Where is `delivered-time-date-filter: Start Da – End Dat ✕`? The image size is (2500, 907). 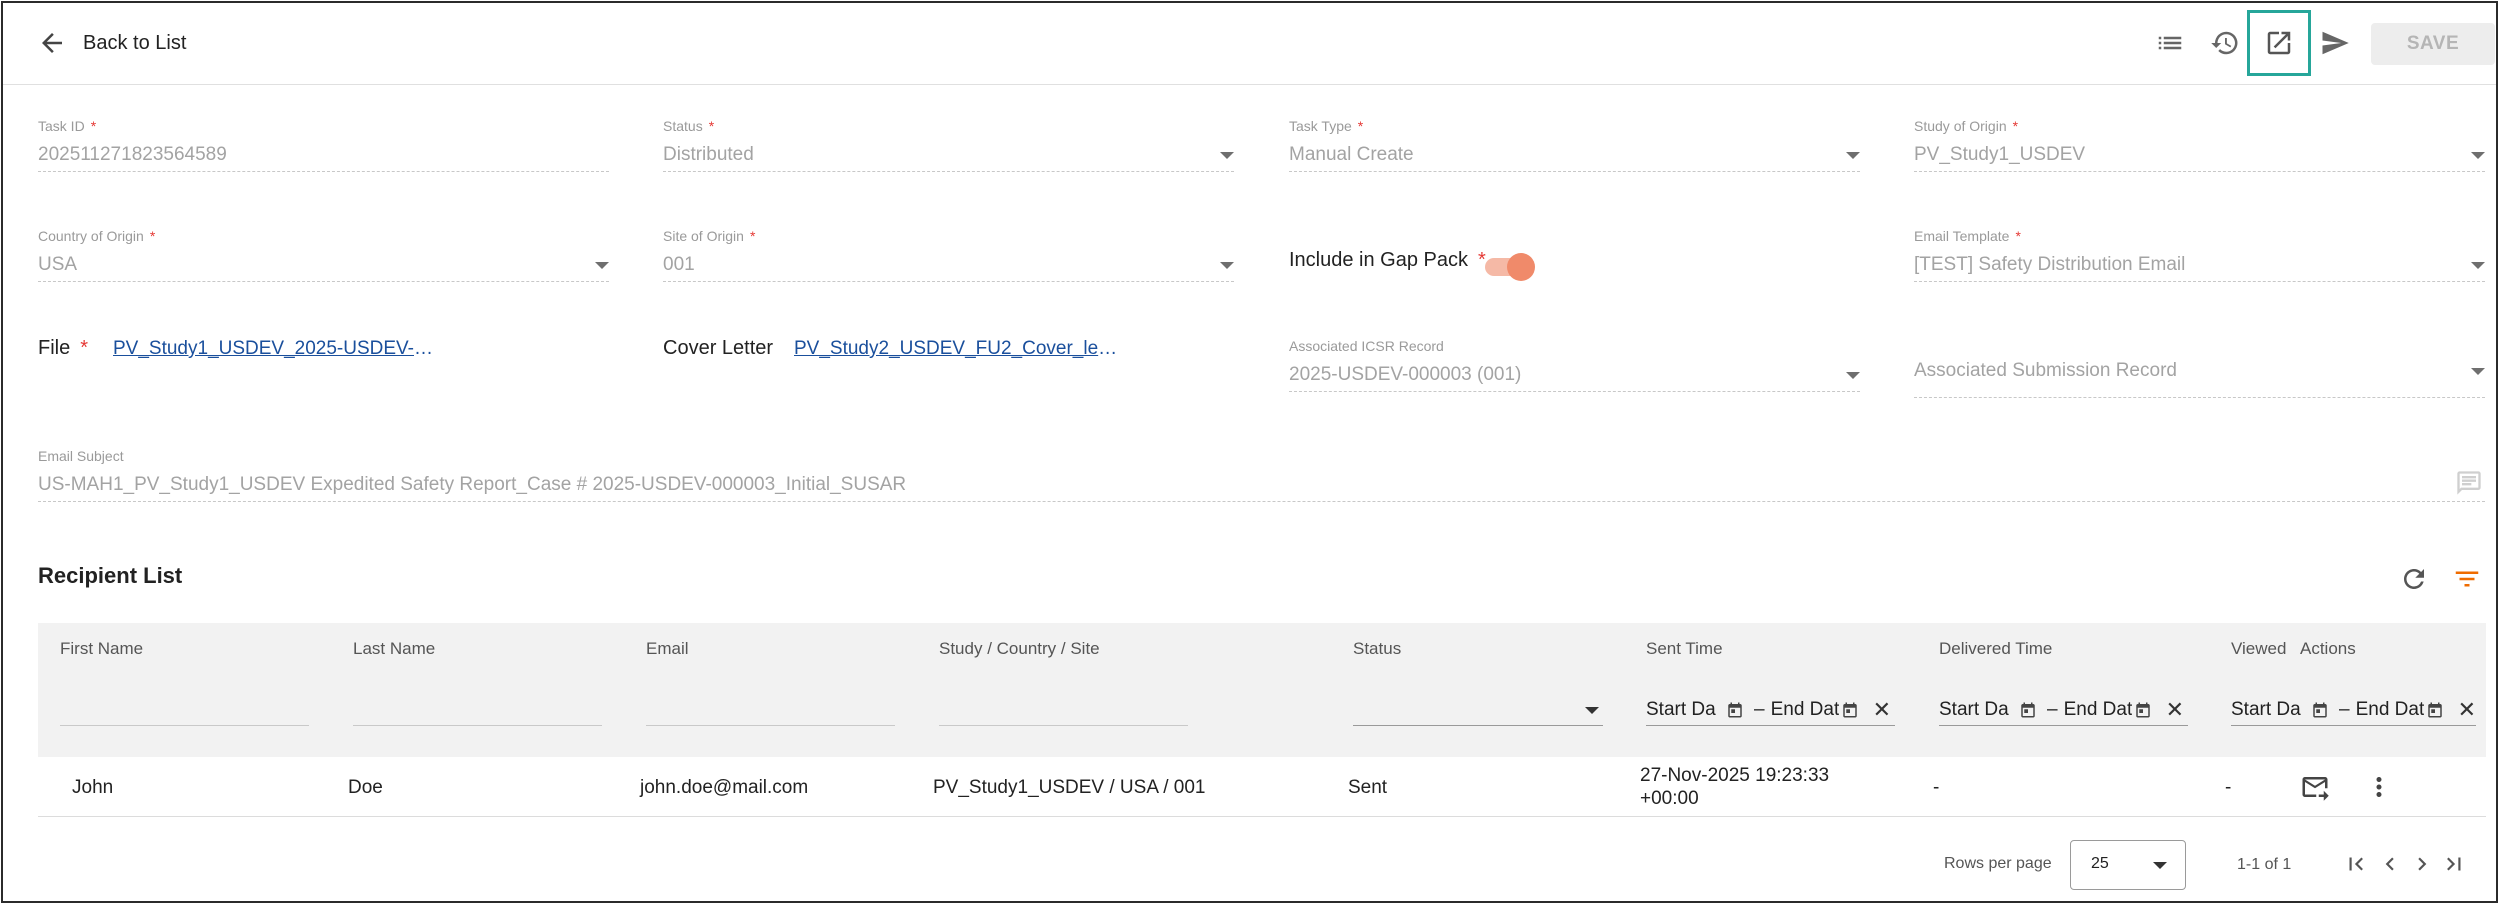
delivered-time-date-filter: Start Da – End Dat ✕ is located at coordinates (2063, 710).